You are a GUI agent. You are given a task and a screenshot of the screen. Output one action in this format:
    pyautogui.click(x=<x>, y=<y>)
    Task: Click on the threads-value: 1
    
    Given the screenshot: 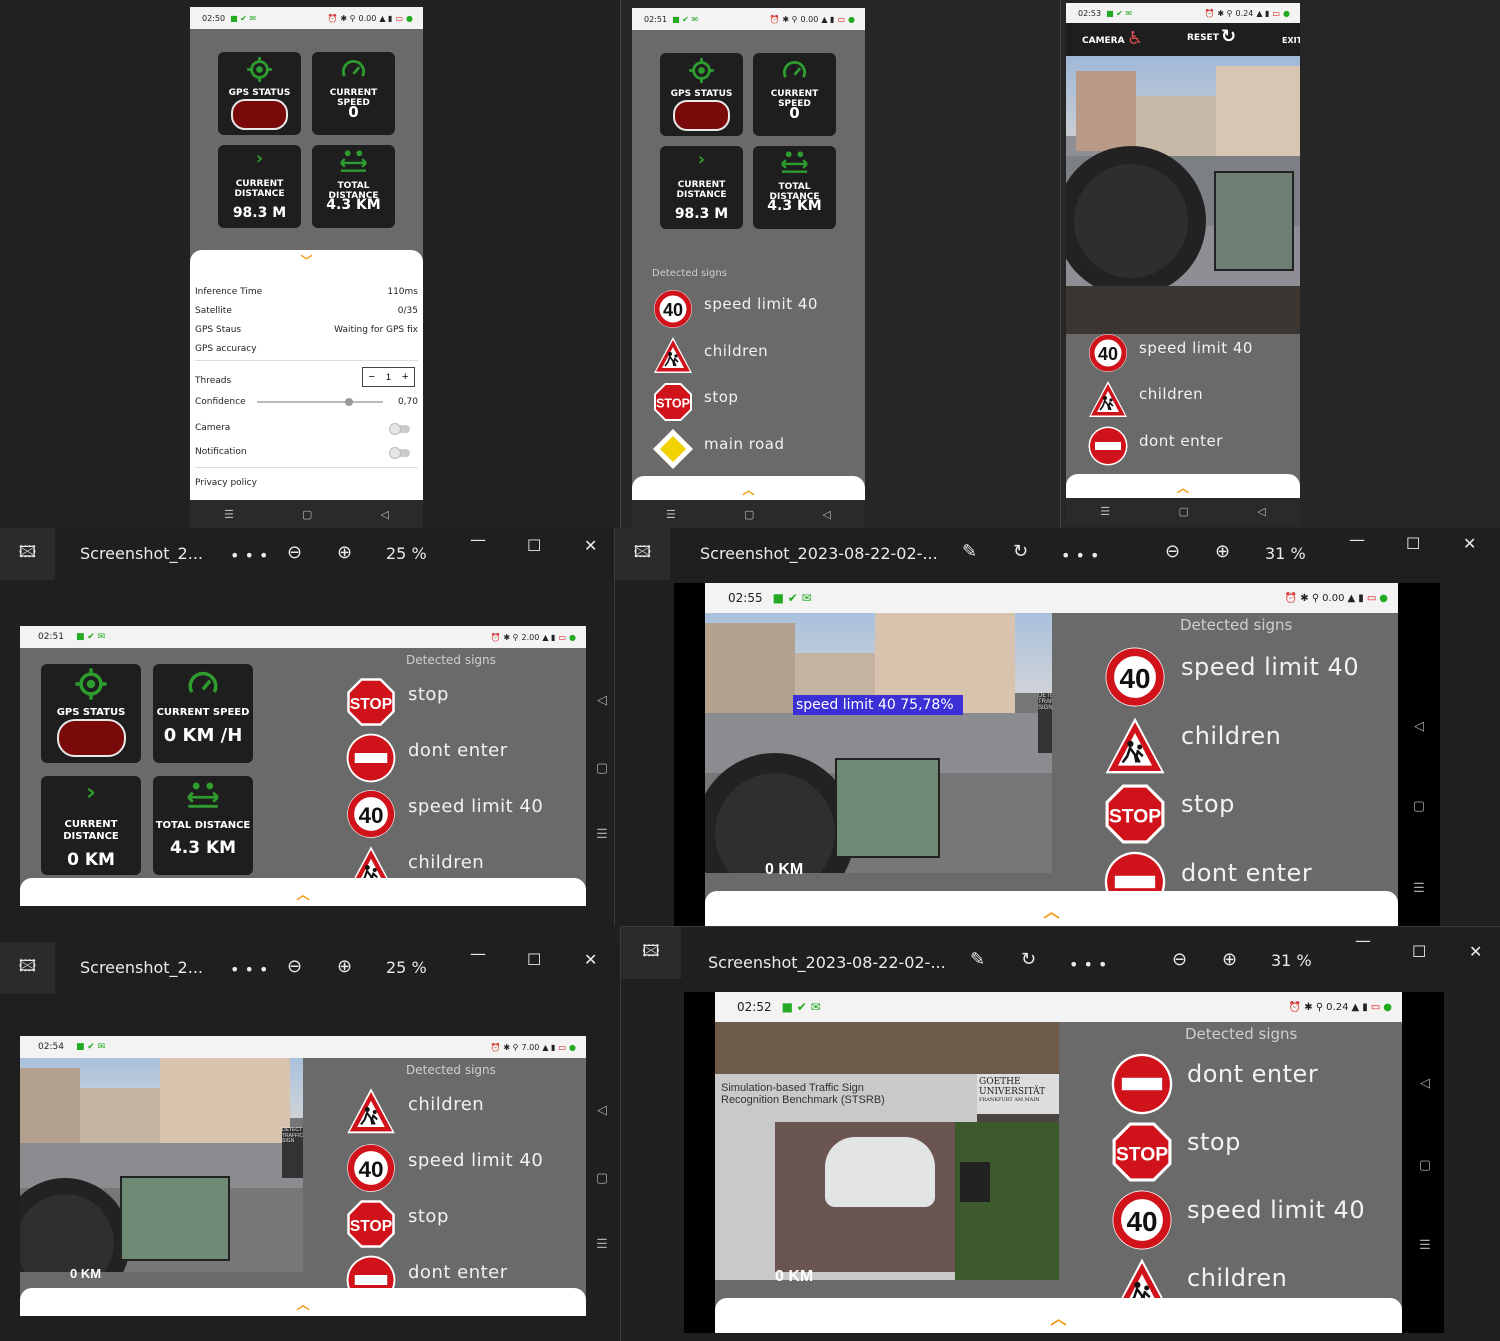 What is the action you would take?
    pyautogui.click(x=388, y=377)
    